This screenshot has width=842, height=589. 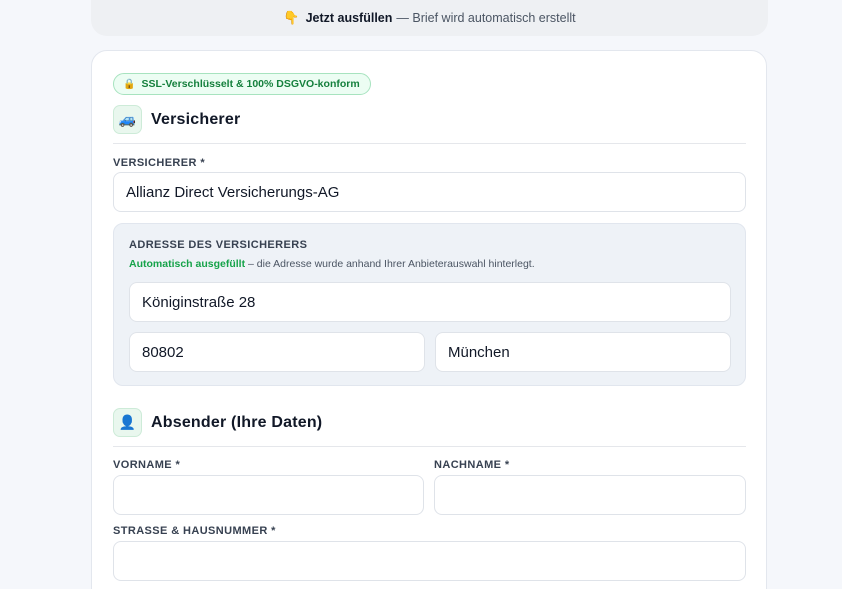 What do you see at coordinates (268, 495) in the screenshot?
I see `firstname-input` at bounding box center [268, 495].